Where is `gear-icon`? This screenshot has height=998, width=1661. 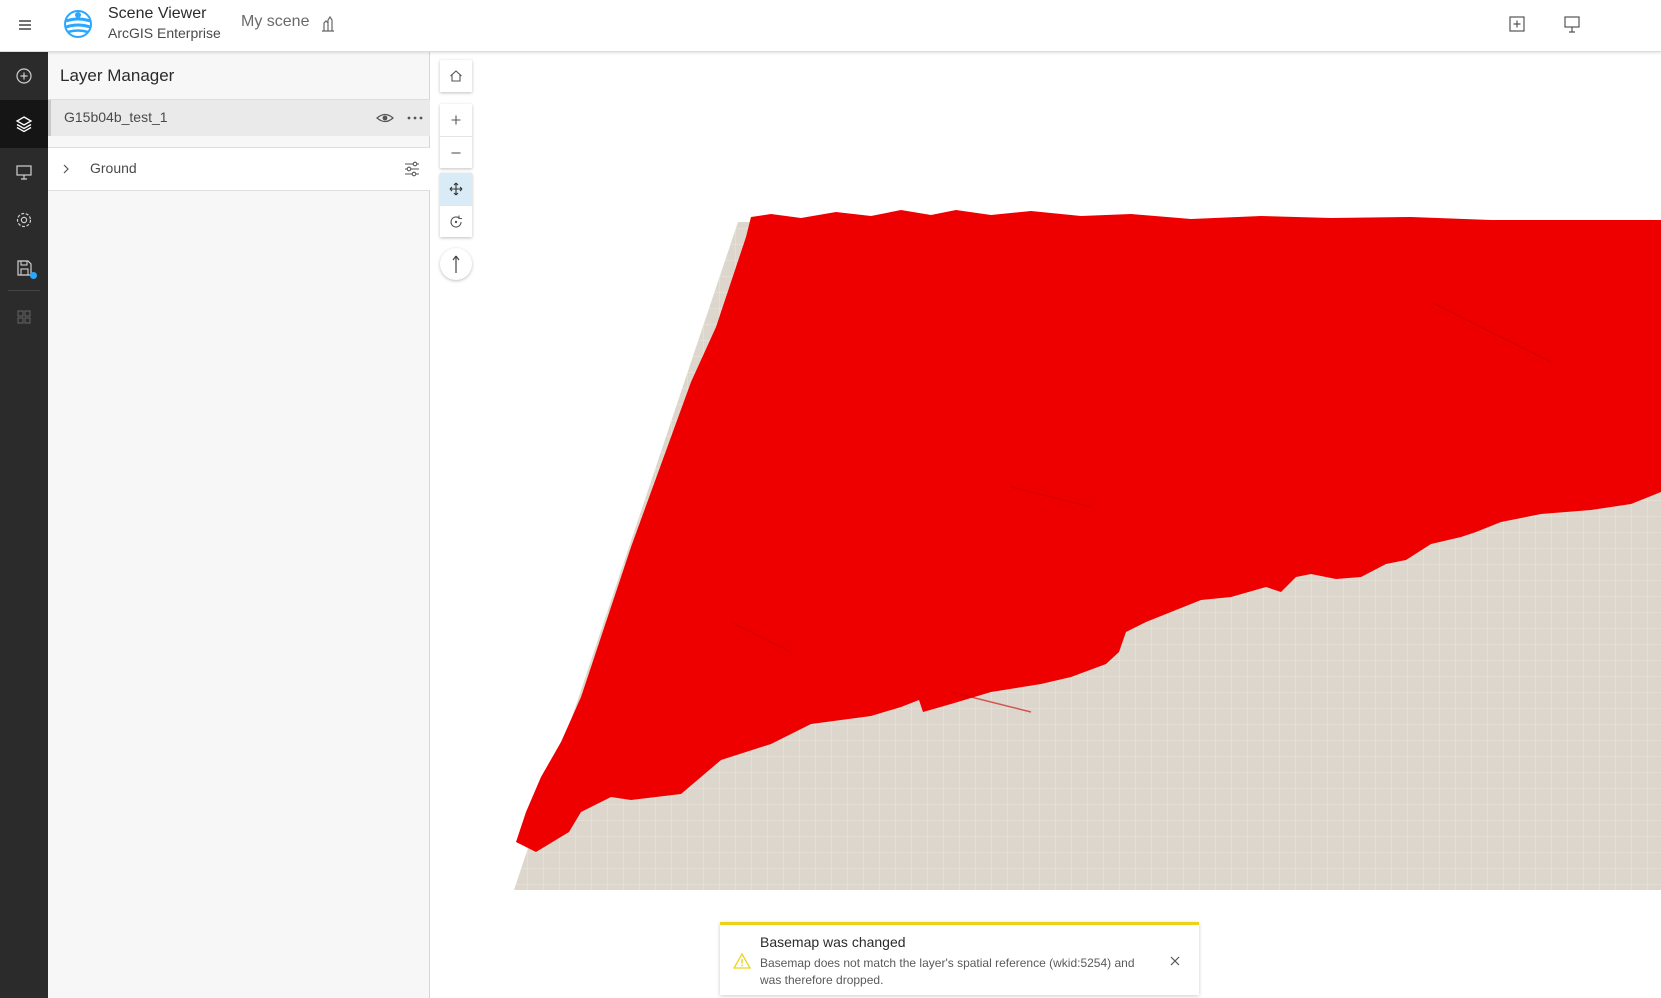
gear-icon is located at coordinates (24, 220).